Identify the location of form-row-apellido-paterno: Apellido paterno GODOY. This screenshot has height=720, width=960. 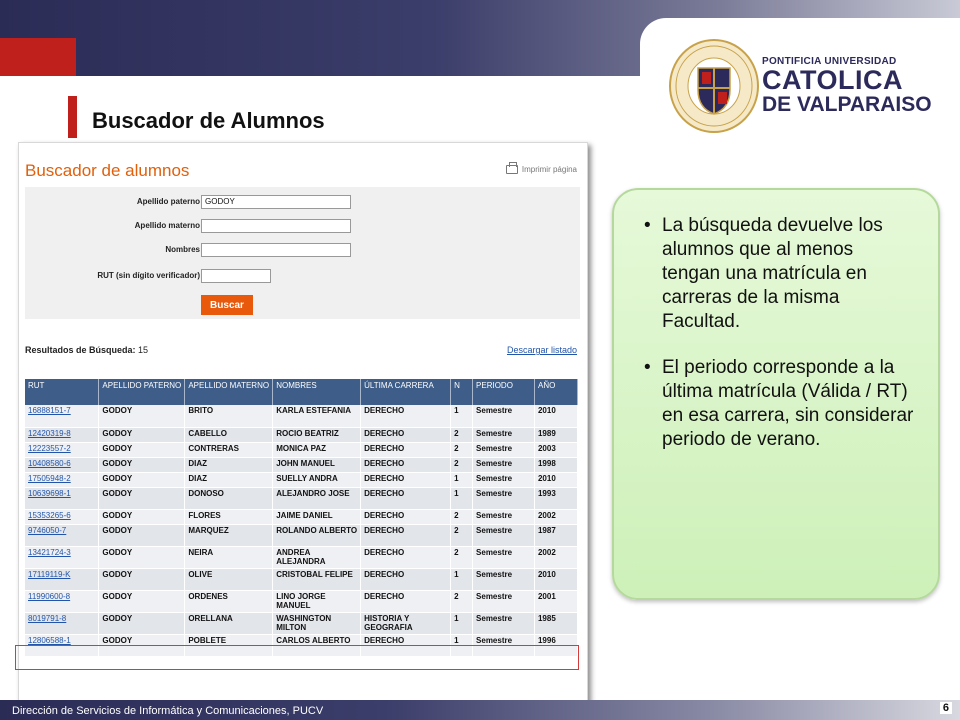
(302, 203).